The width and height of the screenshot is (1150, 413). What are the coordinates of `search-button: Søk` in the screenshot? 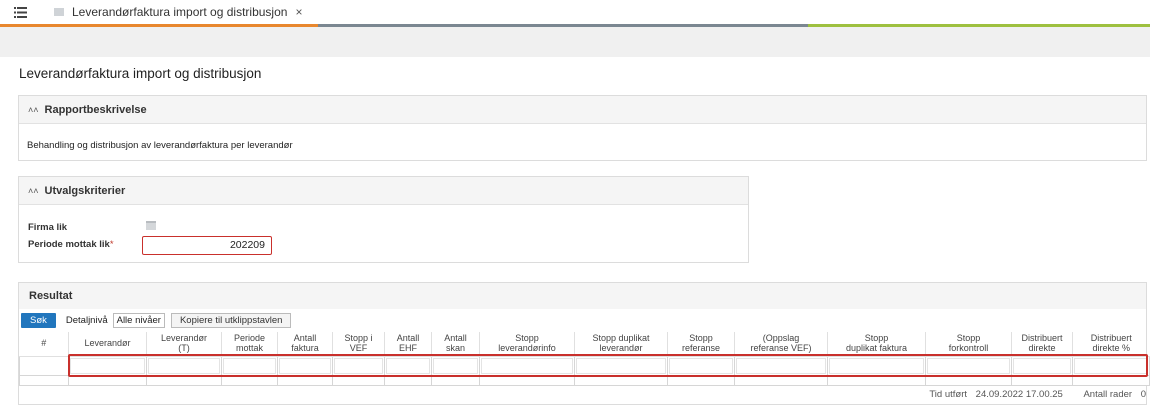 It's located at (38, 320).